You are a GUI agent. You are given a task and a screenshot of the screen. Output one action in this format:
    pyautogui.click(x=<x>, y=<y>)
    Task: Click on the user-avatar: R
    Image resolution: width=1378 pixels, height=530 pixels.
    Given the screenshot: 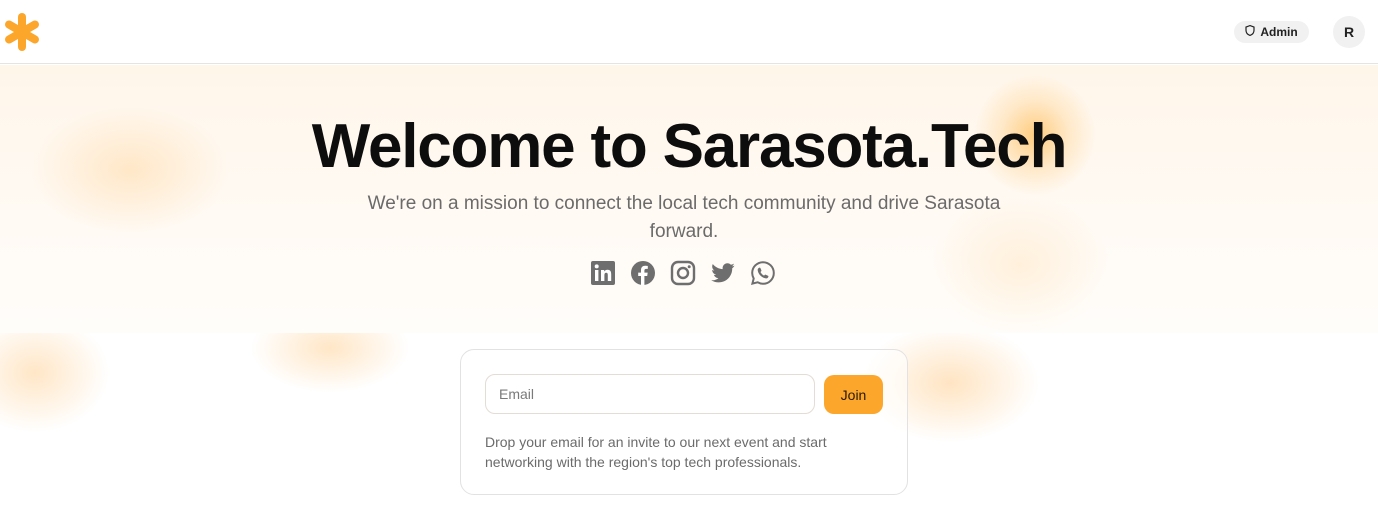 What is the action you would take?
    pyautogui.click(x=1349, y=32)
    